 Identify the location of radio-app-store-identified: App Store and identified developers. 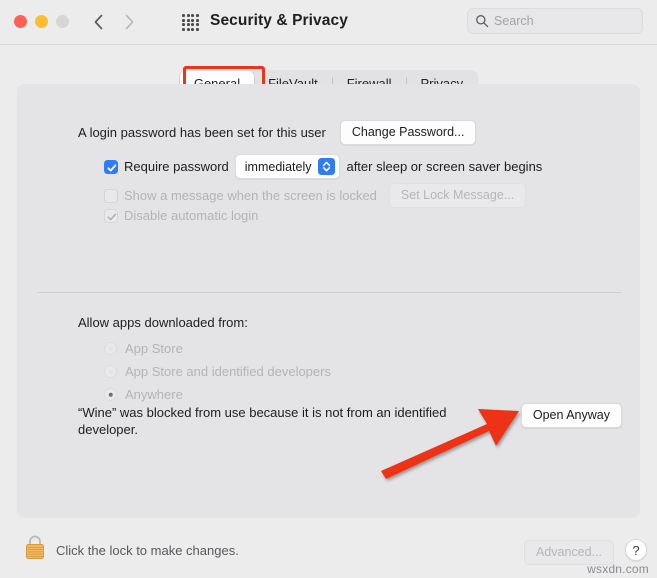
(217, 371).